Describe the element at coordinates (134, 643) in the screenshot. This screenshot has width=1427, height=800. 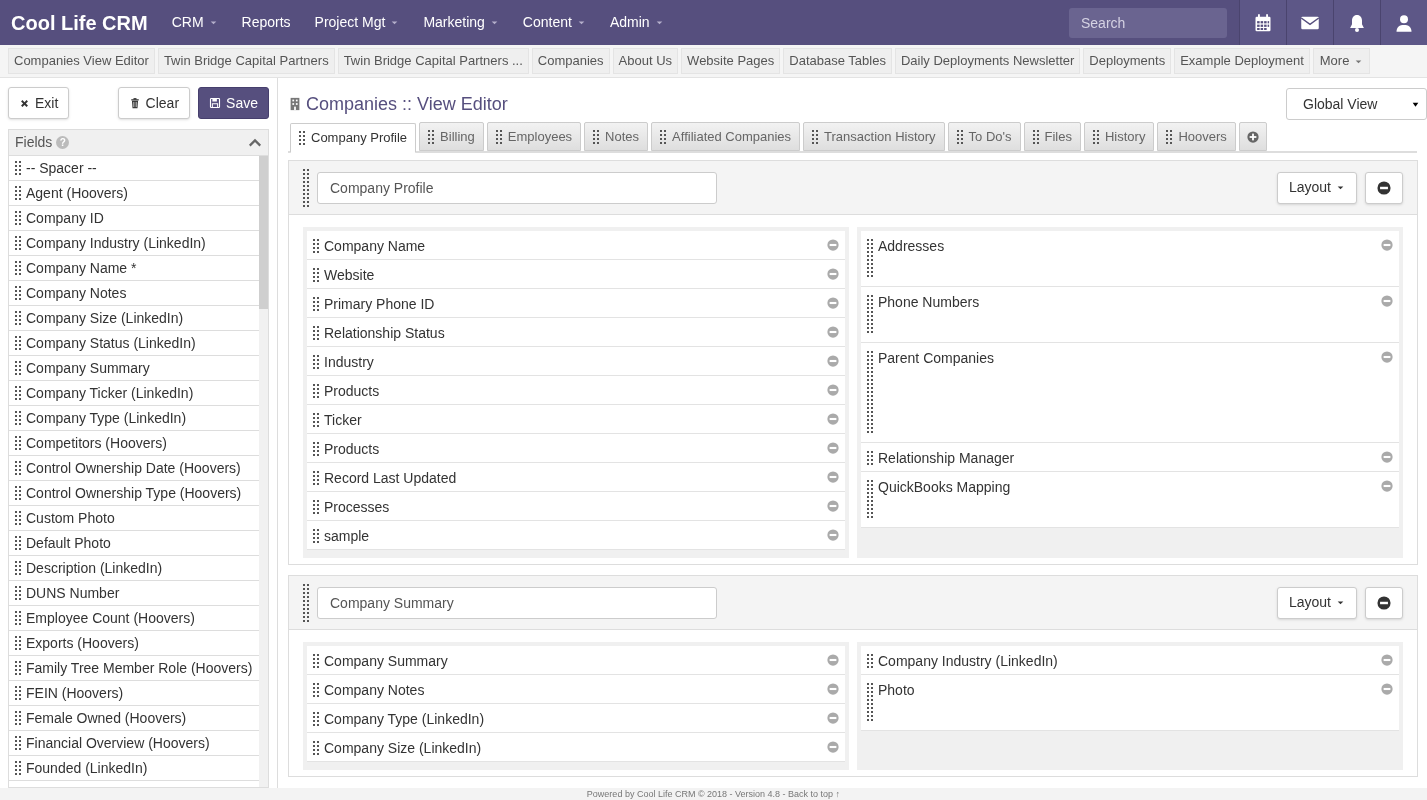
I see `field-list-item: Exports (Hoovers)` at that location.